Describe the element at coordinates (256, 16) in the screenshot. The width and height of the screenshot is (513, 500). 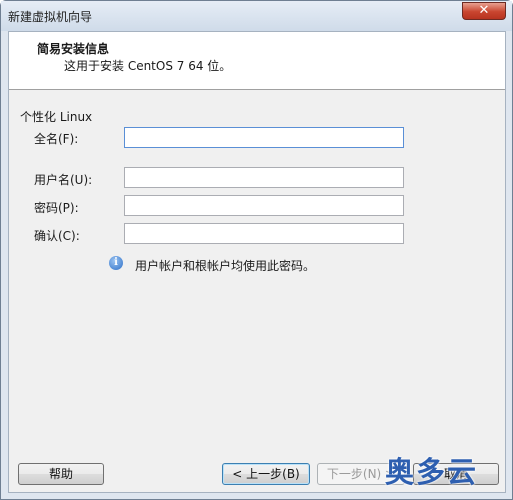
I see `title-bar: 新建虚拟机向导 ✕` at that location.